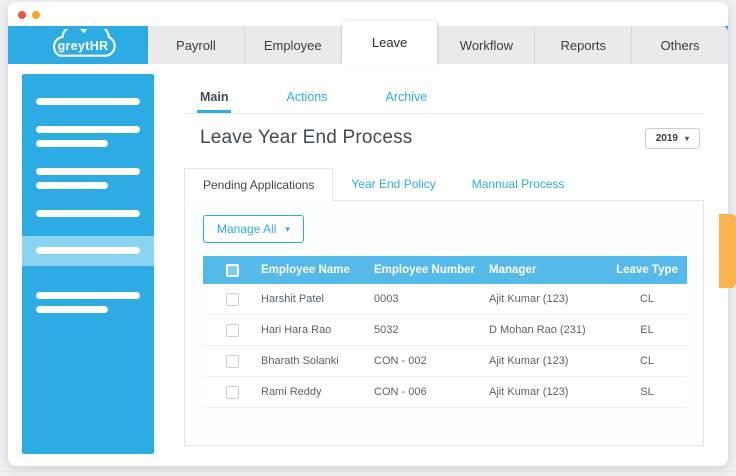 The width and height of the screenshot is (736, 476). I want to click on tab-archive: Archive, so click(406, 101).